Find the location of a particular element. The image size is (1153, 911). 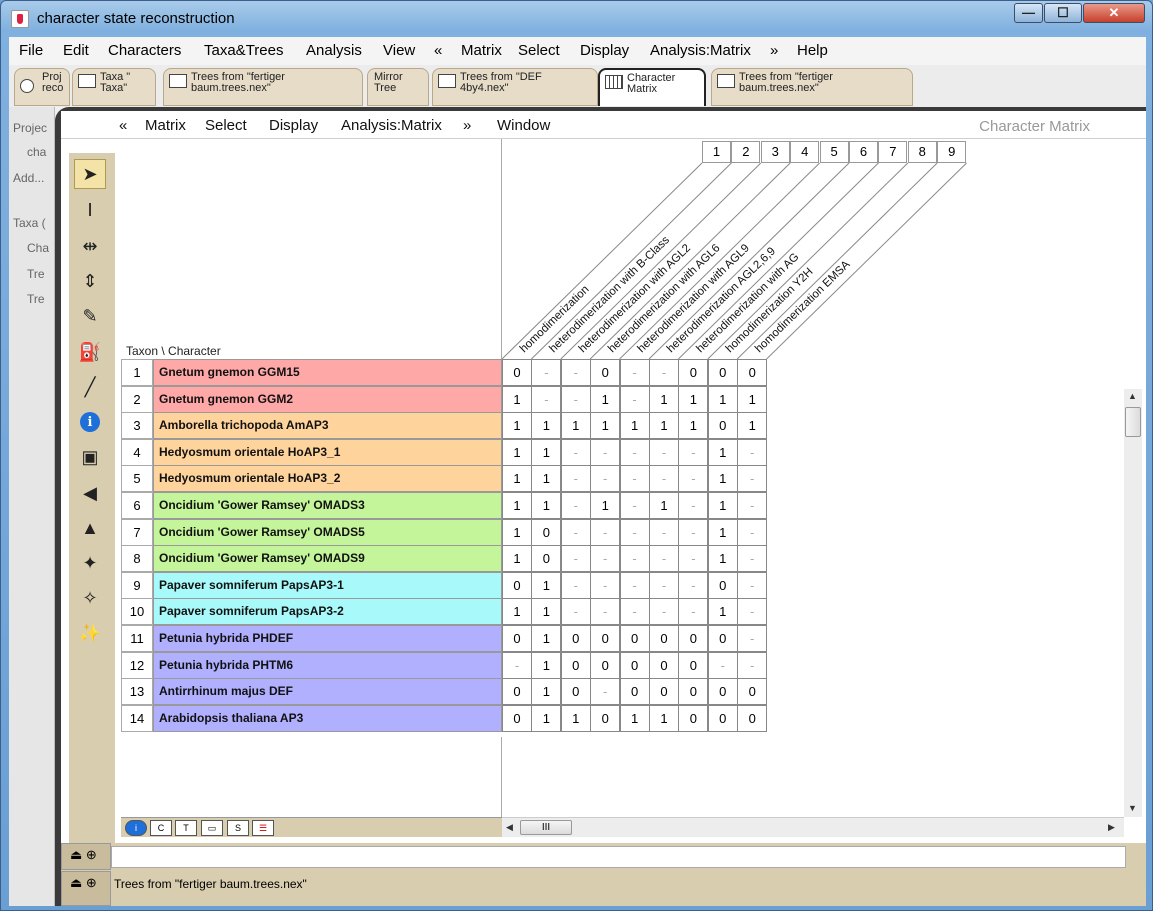

menu-scroll-right: » is located at coordinates (774, 50).